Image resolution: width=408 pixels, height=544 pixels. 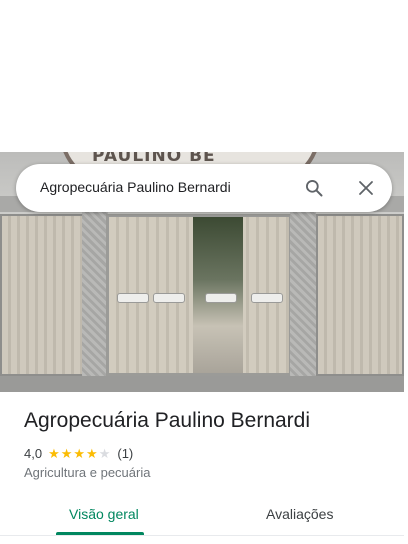 I want to click on tab-reviews: Avaliações, so click(x=299, y=514).